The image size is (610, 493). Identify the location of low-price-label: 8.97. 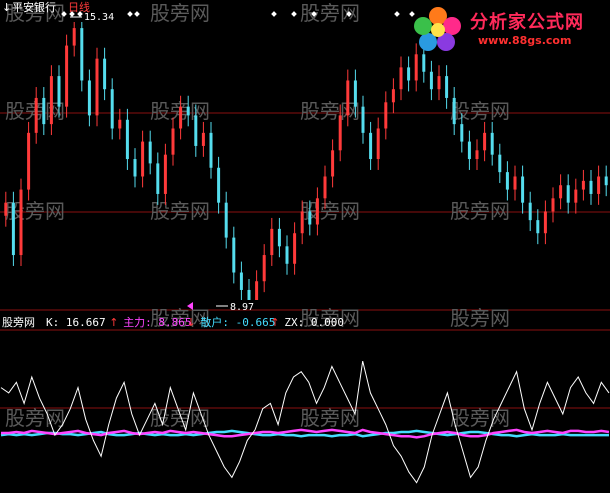
(242, 307).